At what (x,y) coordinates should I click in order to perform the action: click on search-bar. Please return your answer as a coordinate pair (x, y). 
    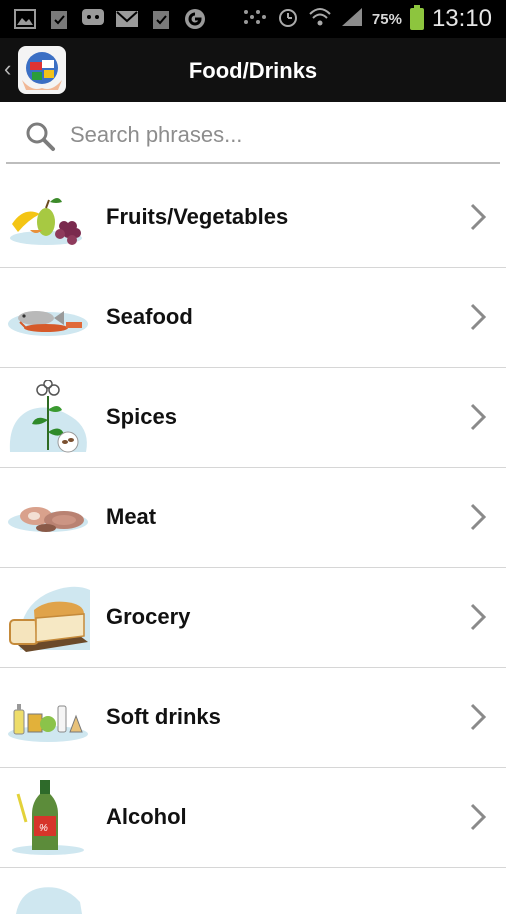
    Looking at the image, I should click on (253, 135).